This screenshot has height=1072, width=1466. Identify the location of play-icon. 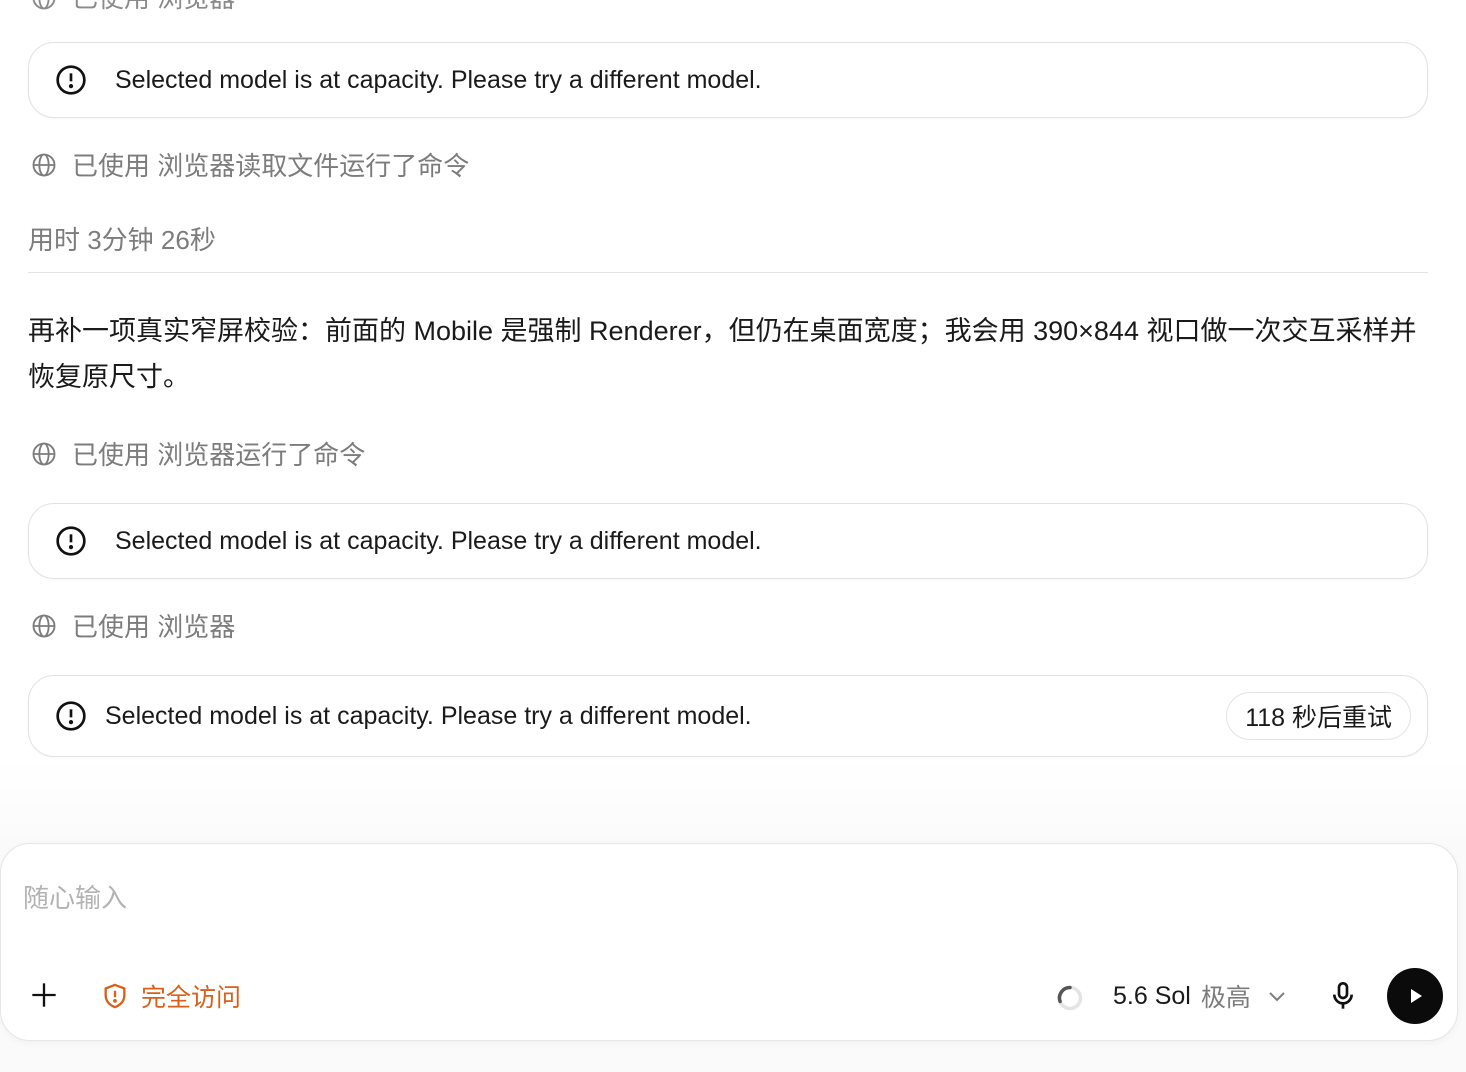
(1416, 996).